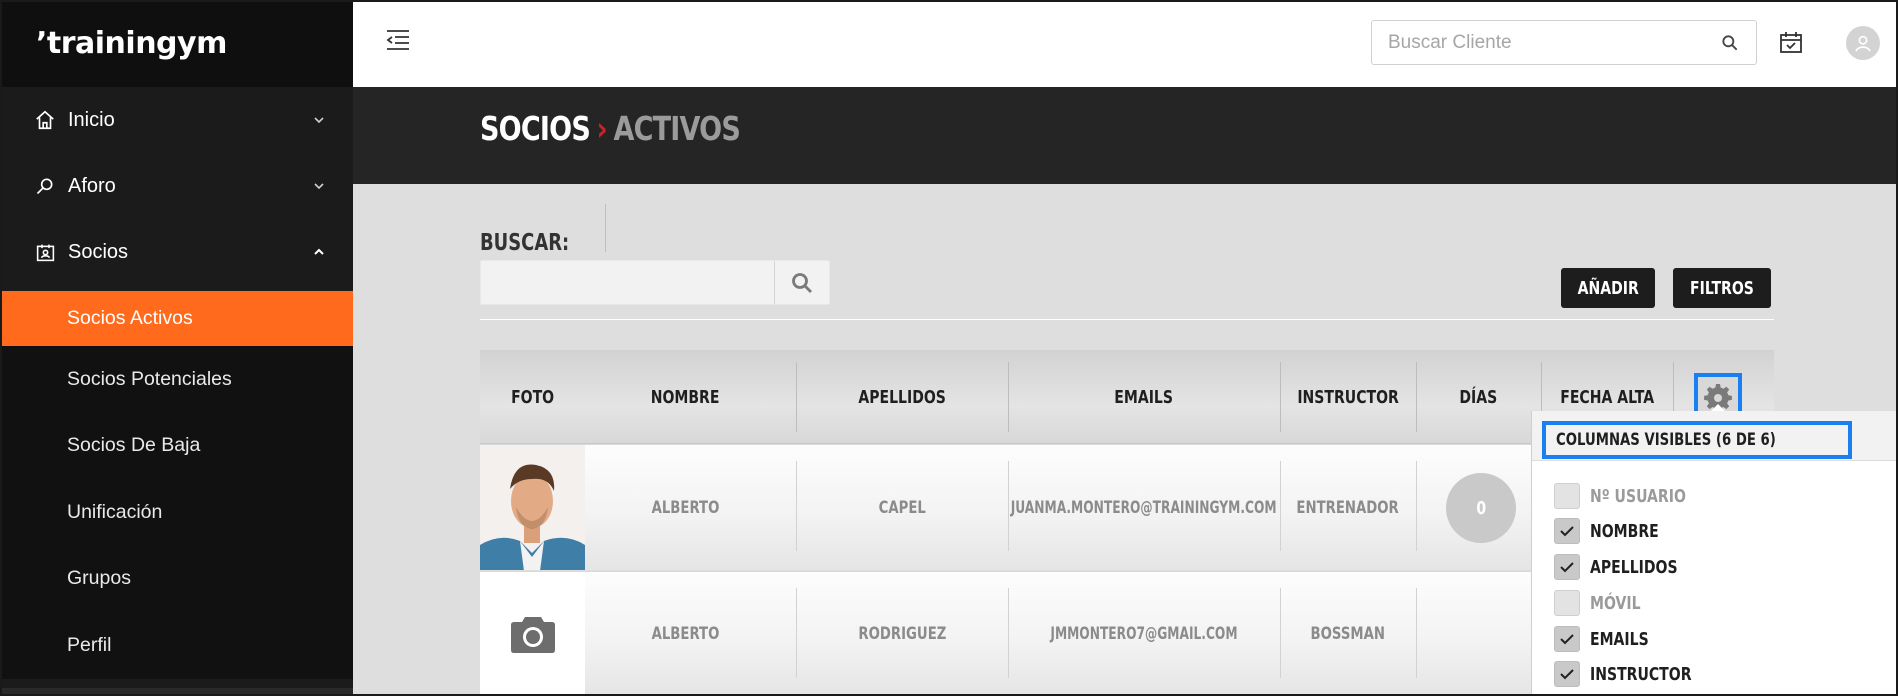 The image size is (1898, 696). I want to click on column-header-label: INSTRUCTOR, so click(1348, 397).